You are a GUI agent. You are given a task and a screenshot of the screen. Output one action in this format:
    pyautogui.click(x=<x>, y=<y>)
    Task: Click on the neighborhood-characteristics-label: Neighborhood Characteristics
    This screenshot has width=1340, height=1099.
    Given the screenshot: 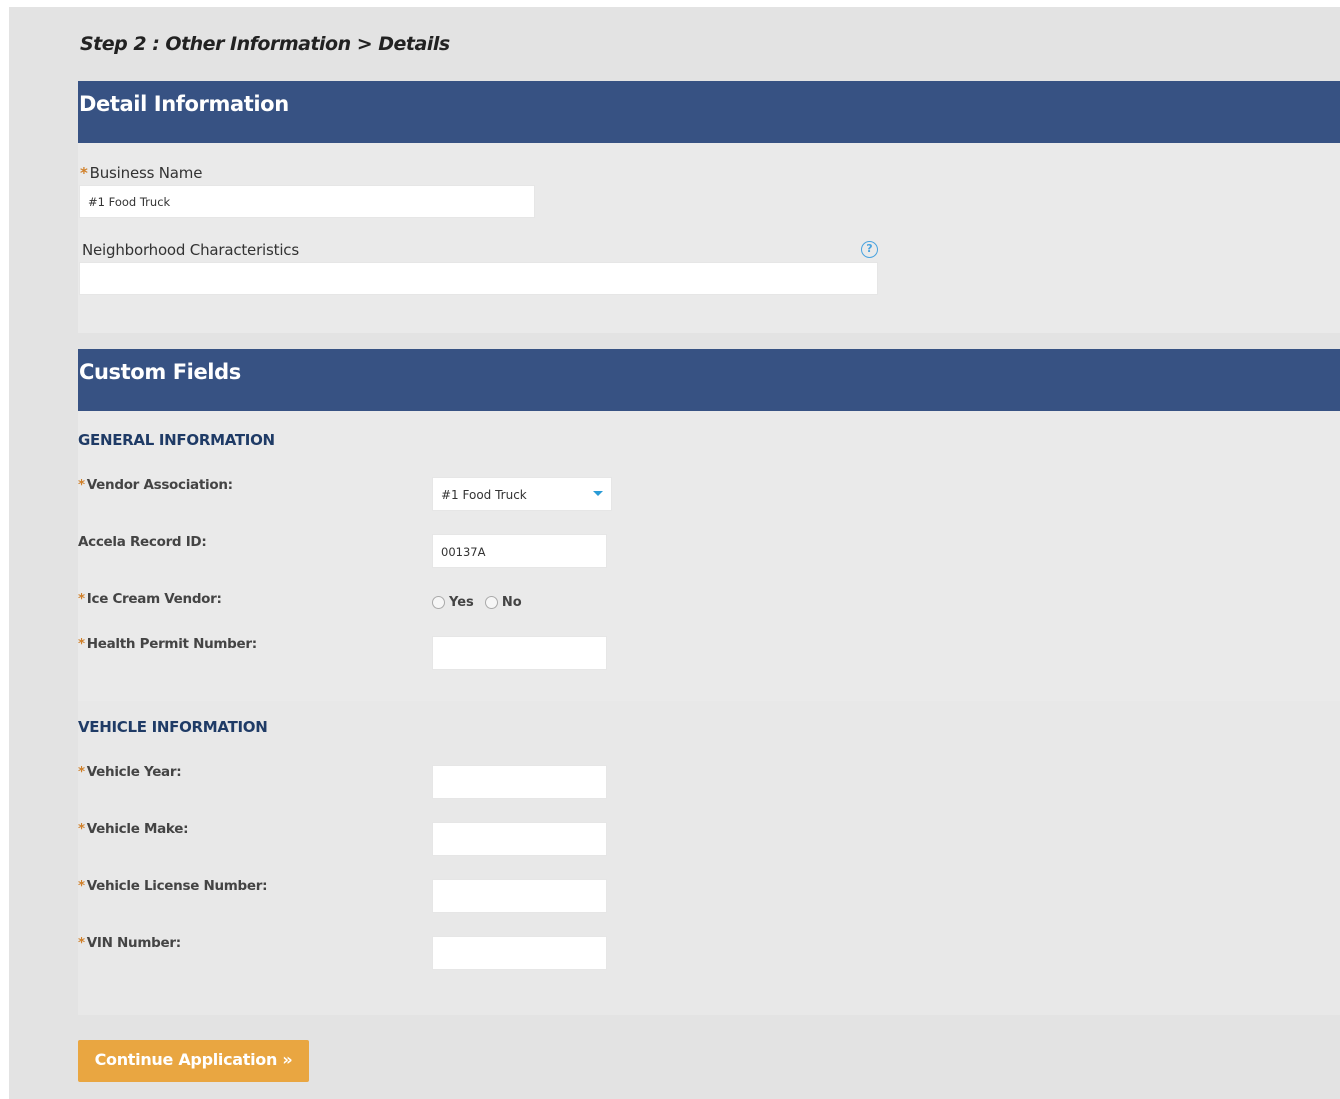 What is the action you would take?
    pyautogui.click(x=190, y=250)
    